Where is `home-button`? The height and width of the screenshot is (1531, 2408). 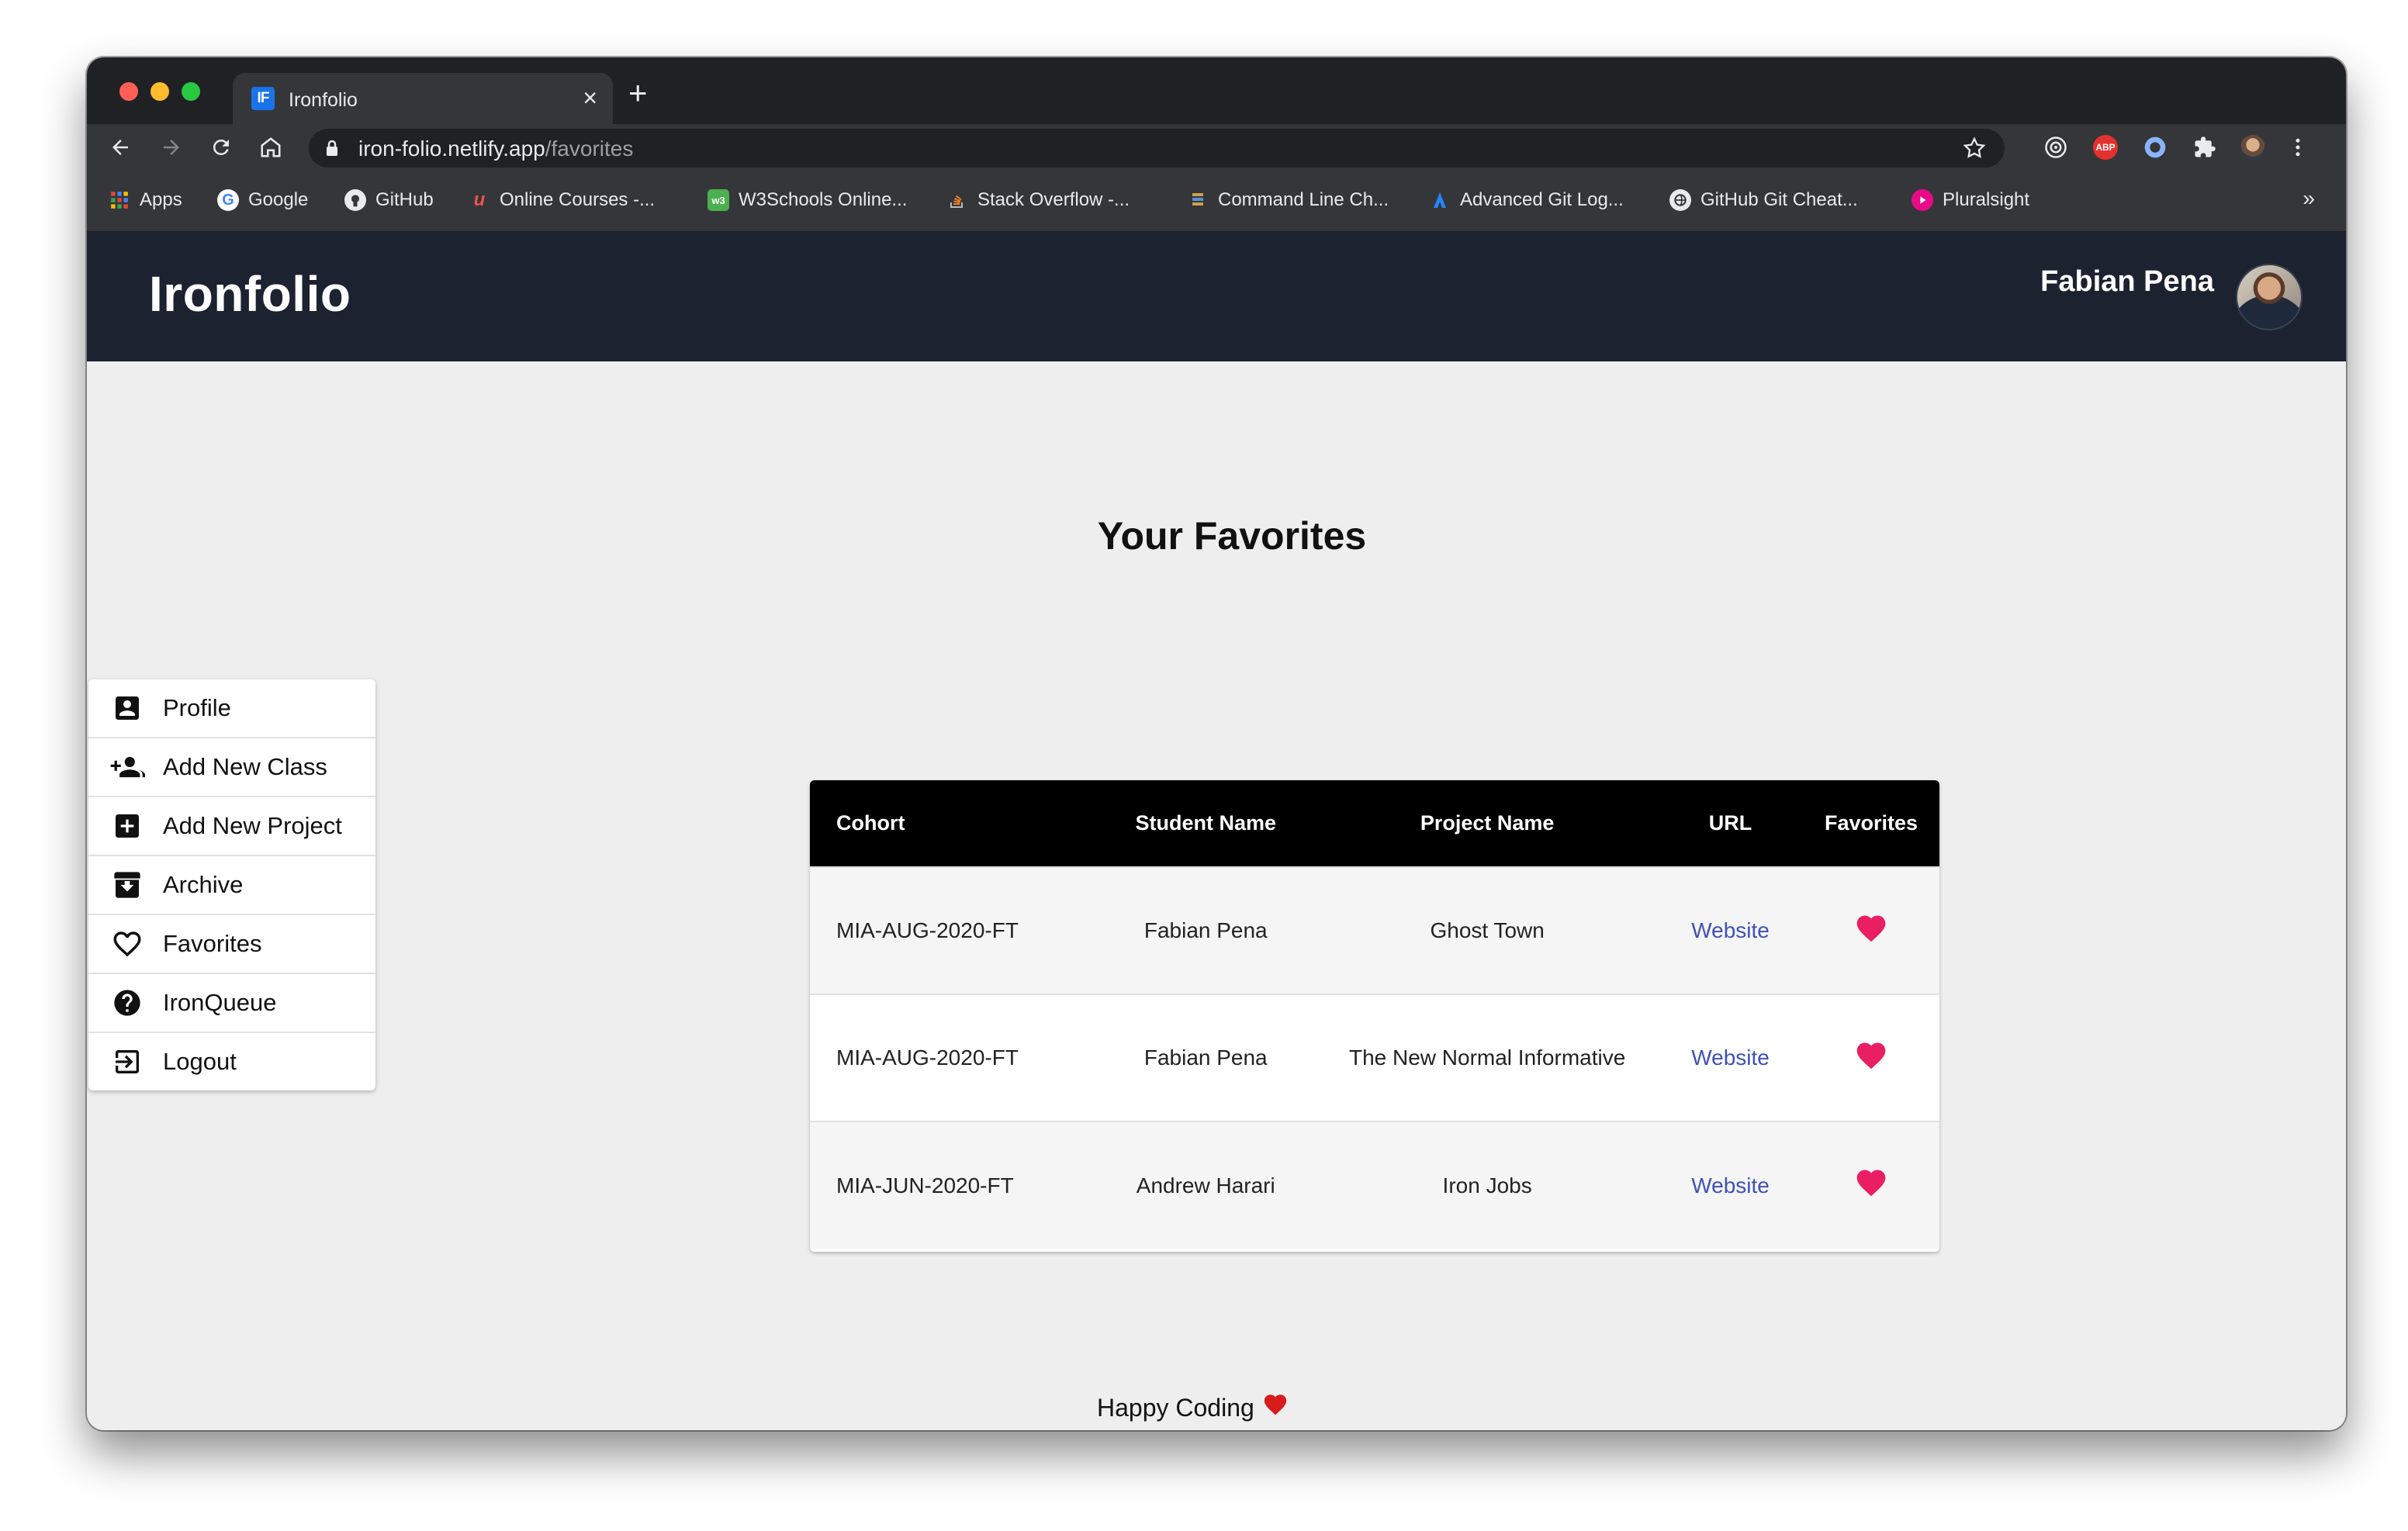
home-button is located at coordinates (270, 147).